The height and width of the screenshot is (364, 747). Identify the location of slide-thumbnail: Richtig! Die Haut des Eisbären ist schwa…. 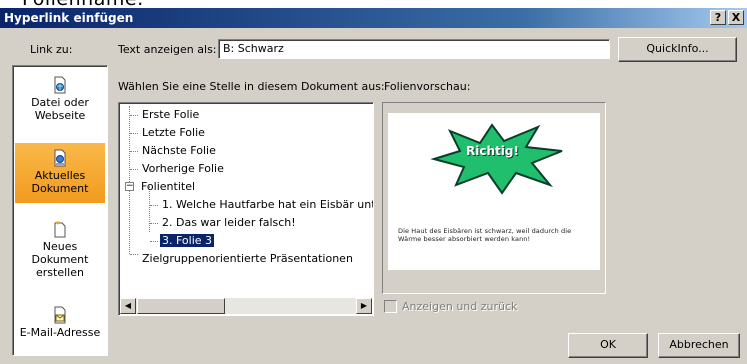
(494, 191).